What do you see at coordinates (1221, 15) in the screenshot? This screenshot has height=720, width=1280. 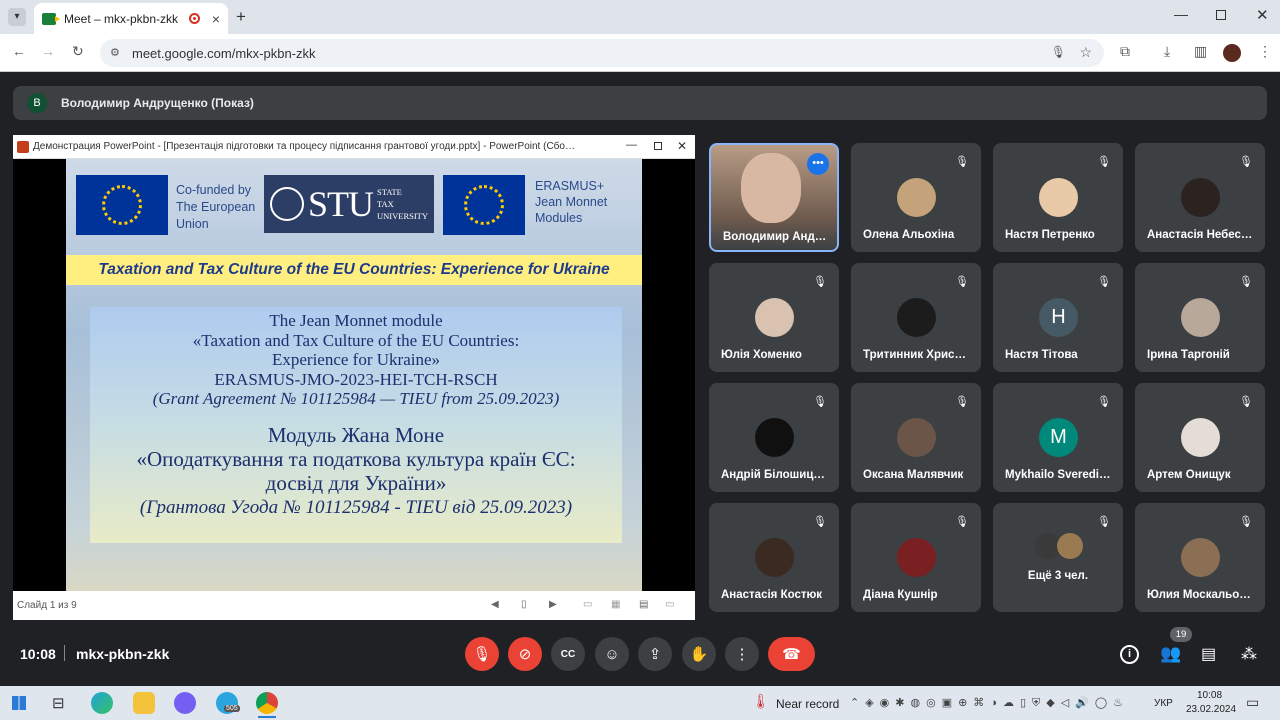 I see `maximize-button` at bounding box center [1221, 15].